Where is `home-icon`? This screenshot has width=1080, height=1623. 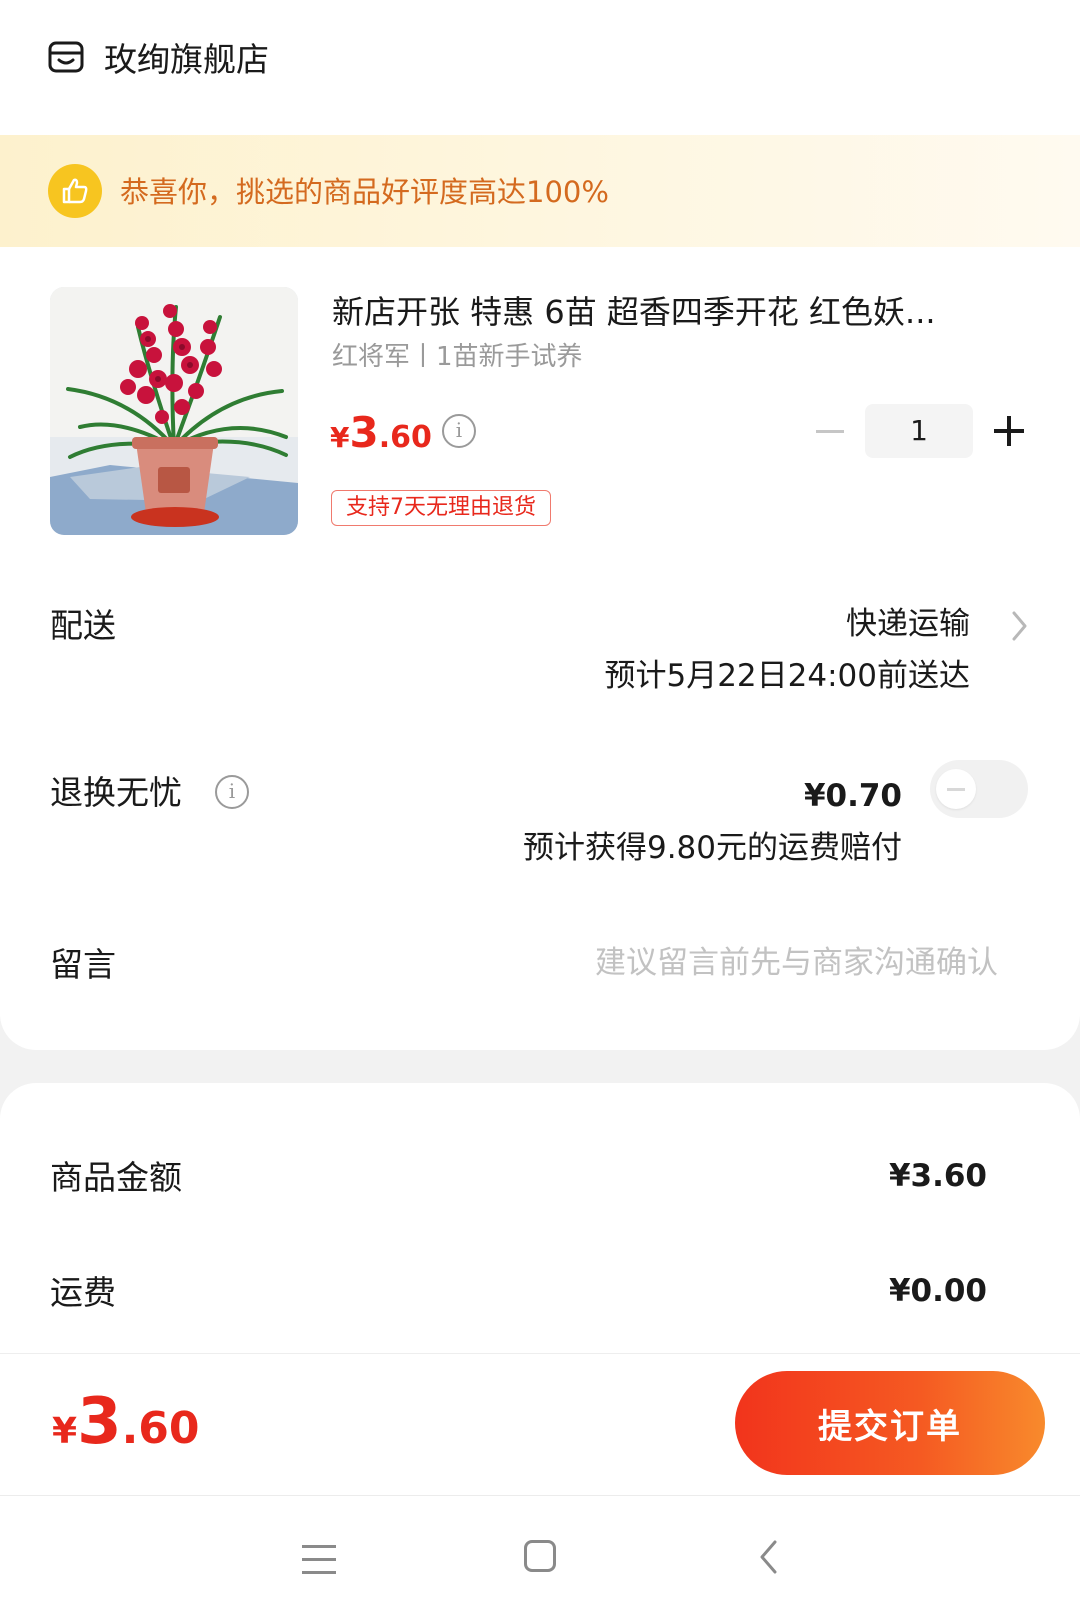
home-icon is located at coordinates (540, 1556).